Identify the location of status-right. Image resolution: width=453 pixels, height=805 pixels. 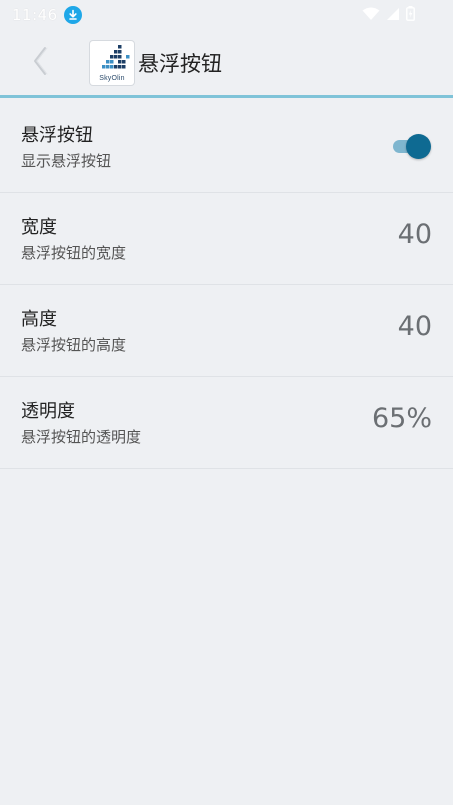
(401, 15).